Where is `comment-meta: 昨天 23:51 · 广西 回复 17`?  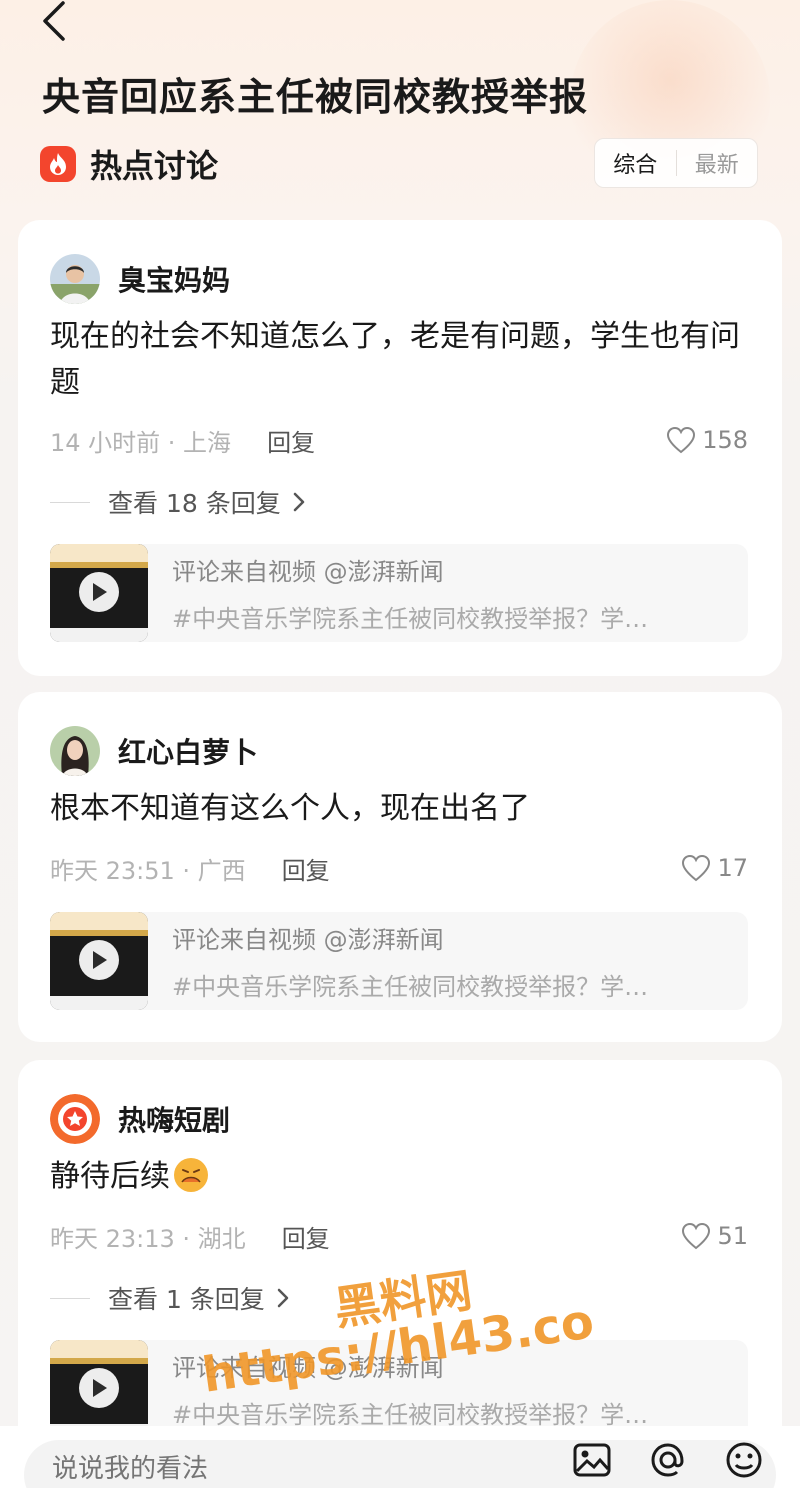
comment-meta: 昨天 23:51 · 广西 回复 17 is located at coordinates (399, 868).